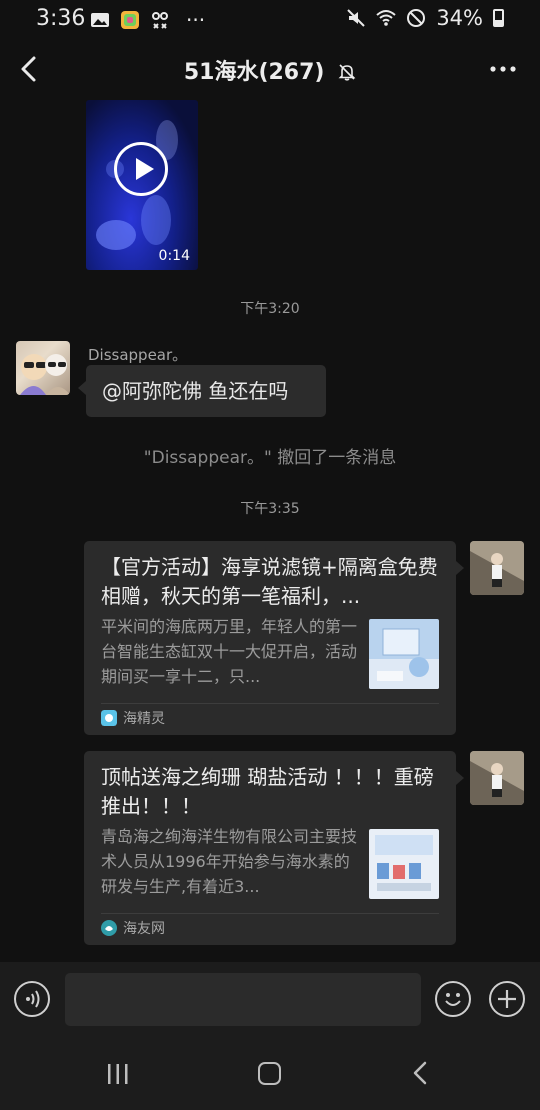  Describe the element at coordinates (386, 18) in the screenshot. I see `wifi-icon` at that location.